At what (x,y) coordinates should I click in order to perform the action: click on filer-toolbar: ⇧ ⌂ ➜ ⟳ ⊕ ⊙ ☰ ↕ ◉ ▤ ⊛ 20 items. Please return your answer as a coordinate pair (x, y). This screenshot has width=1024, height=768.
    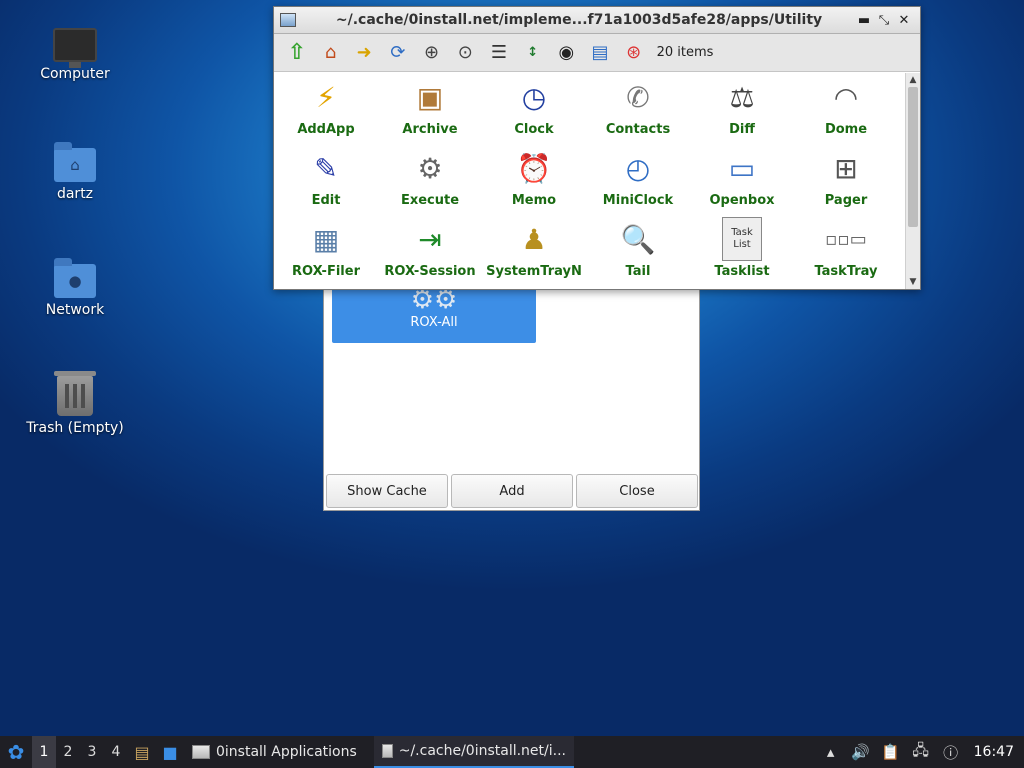
    Looking at the image, I should click on (597, 53).